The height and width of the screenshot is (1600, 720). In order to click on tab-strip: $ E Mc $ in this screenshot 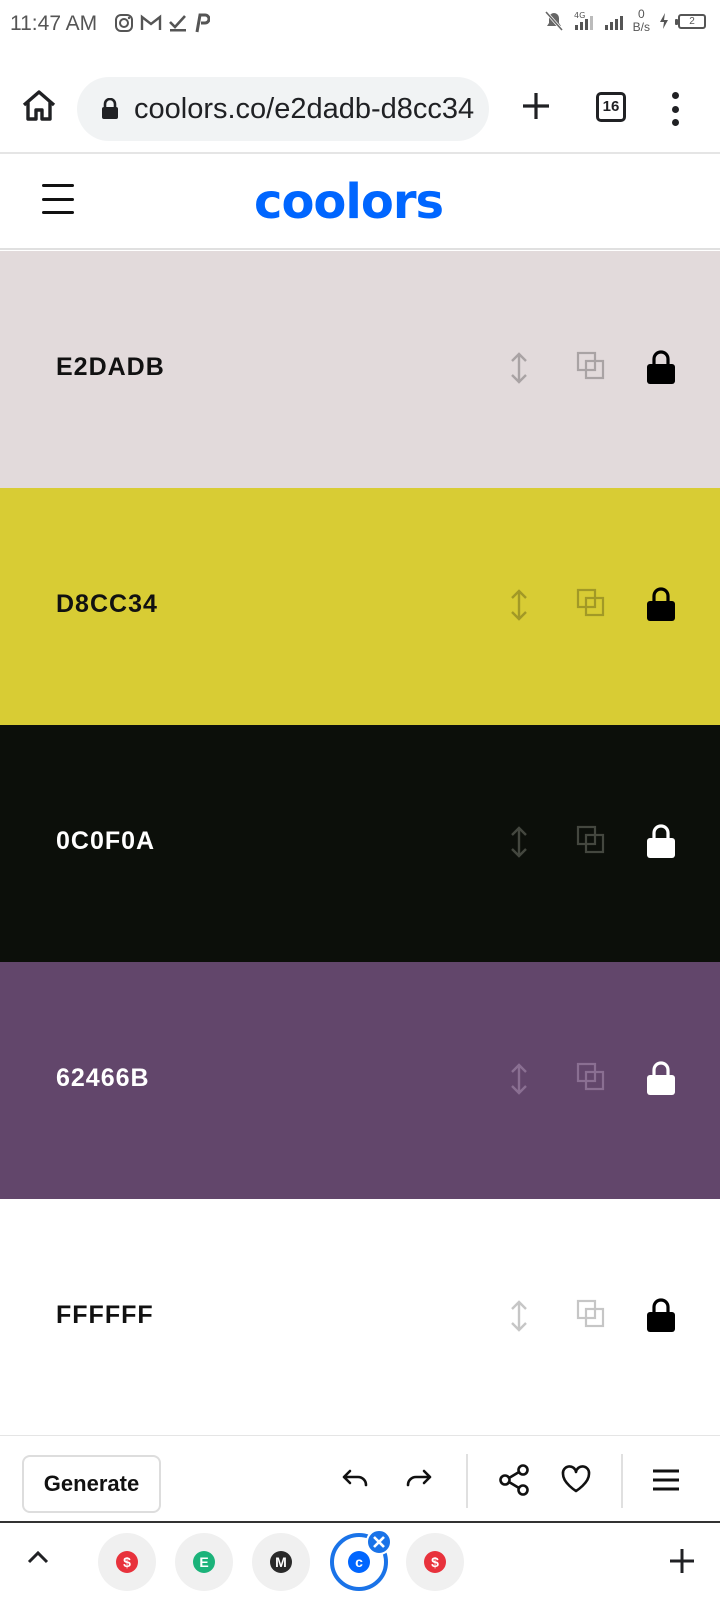, I will do `click(360, 1562)`.